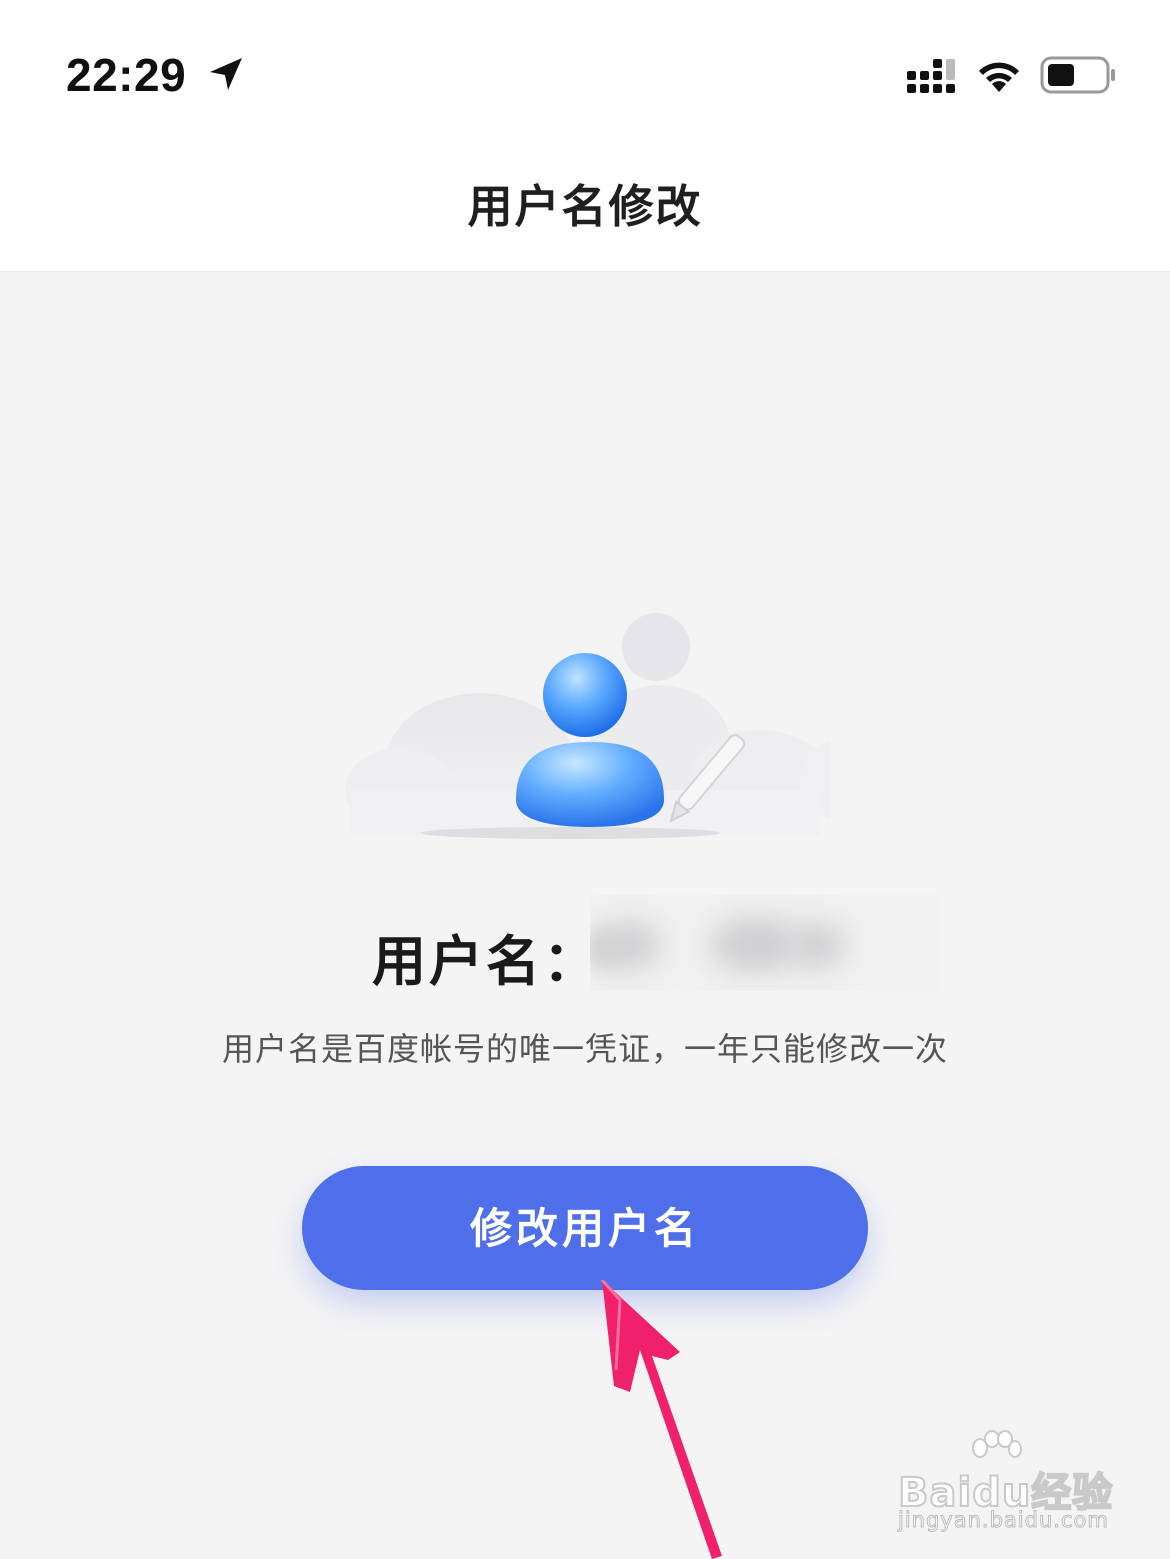 The image size is (1170, 1559). I want to click on nav-bar: 用户名修改, so click(585, 206).